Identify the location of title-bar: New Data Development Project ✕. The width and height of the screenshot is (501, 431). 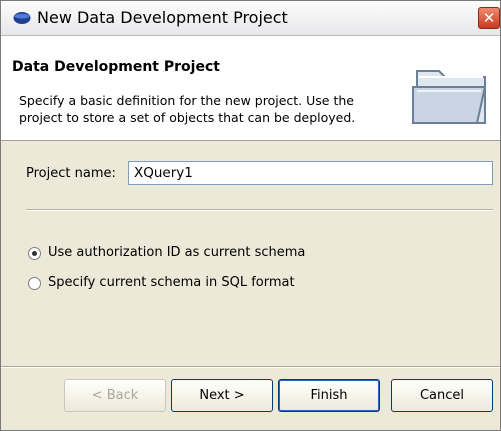
(250, 18).